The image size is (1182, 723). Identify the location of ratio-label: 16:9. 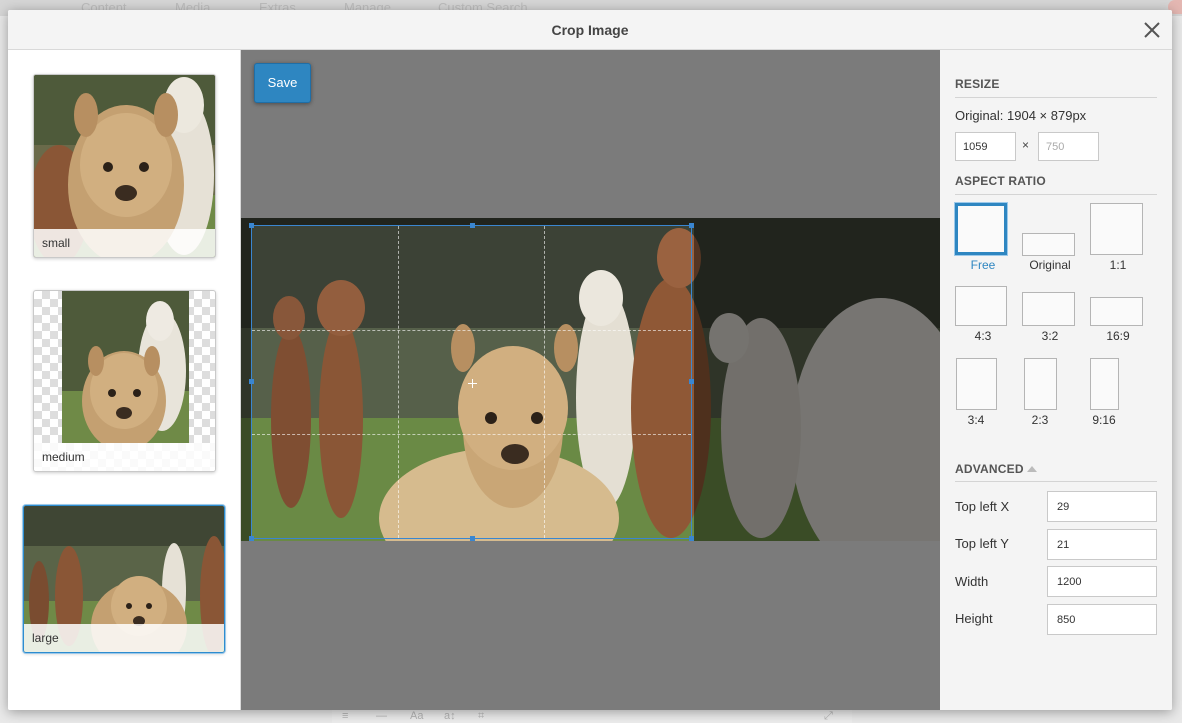
(1118, 336).